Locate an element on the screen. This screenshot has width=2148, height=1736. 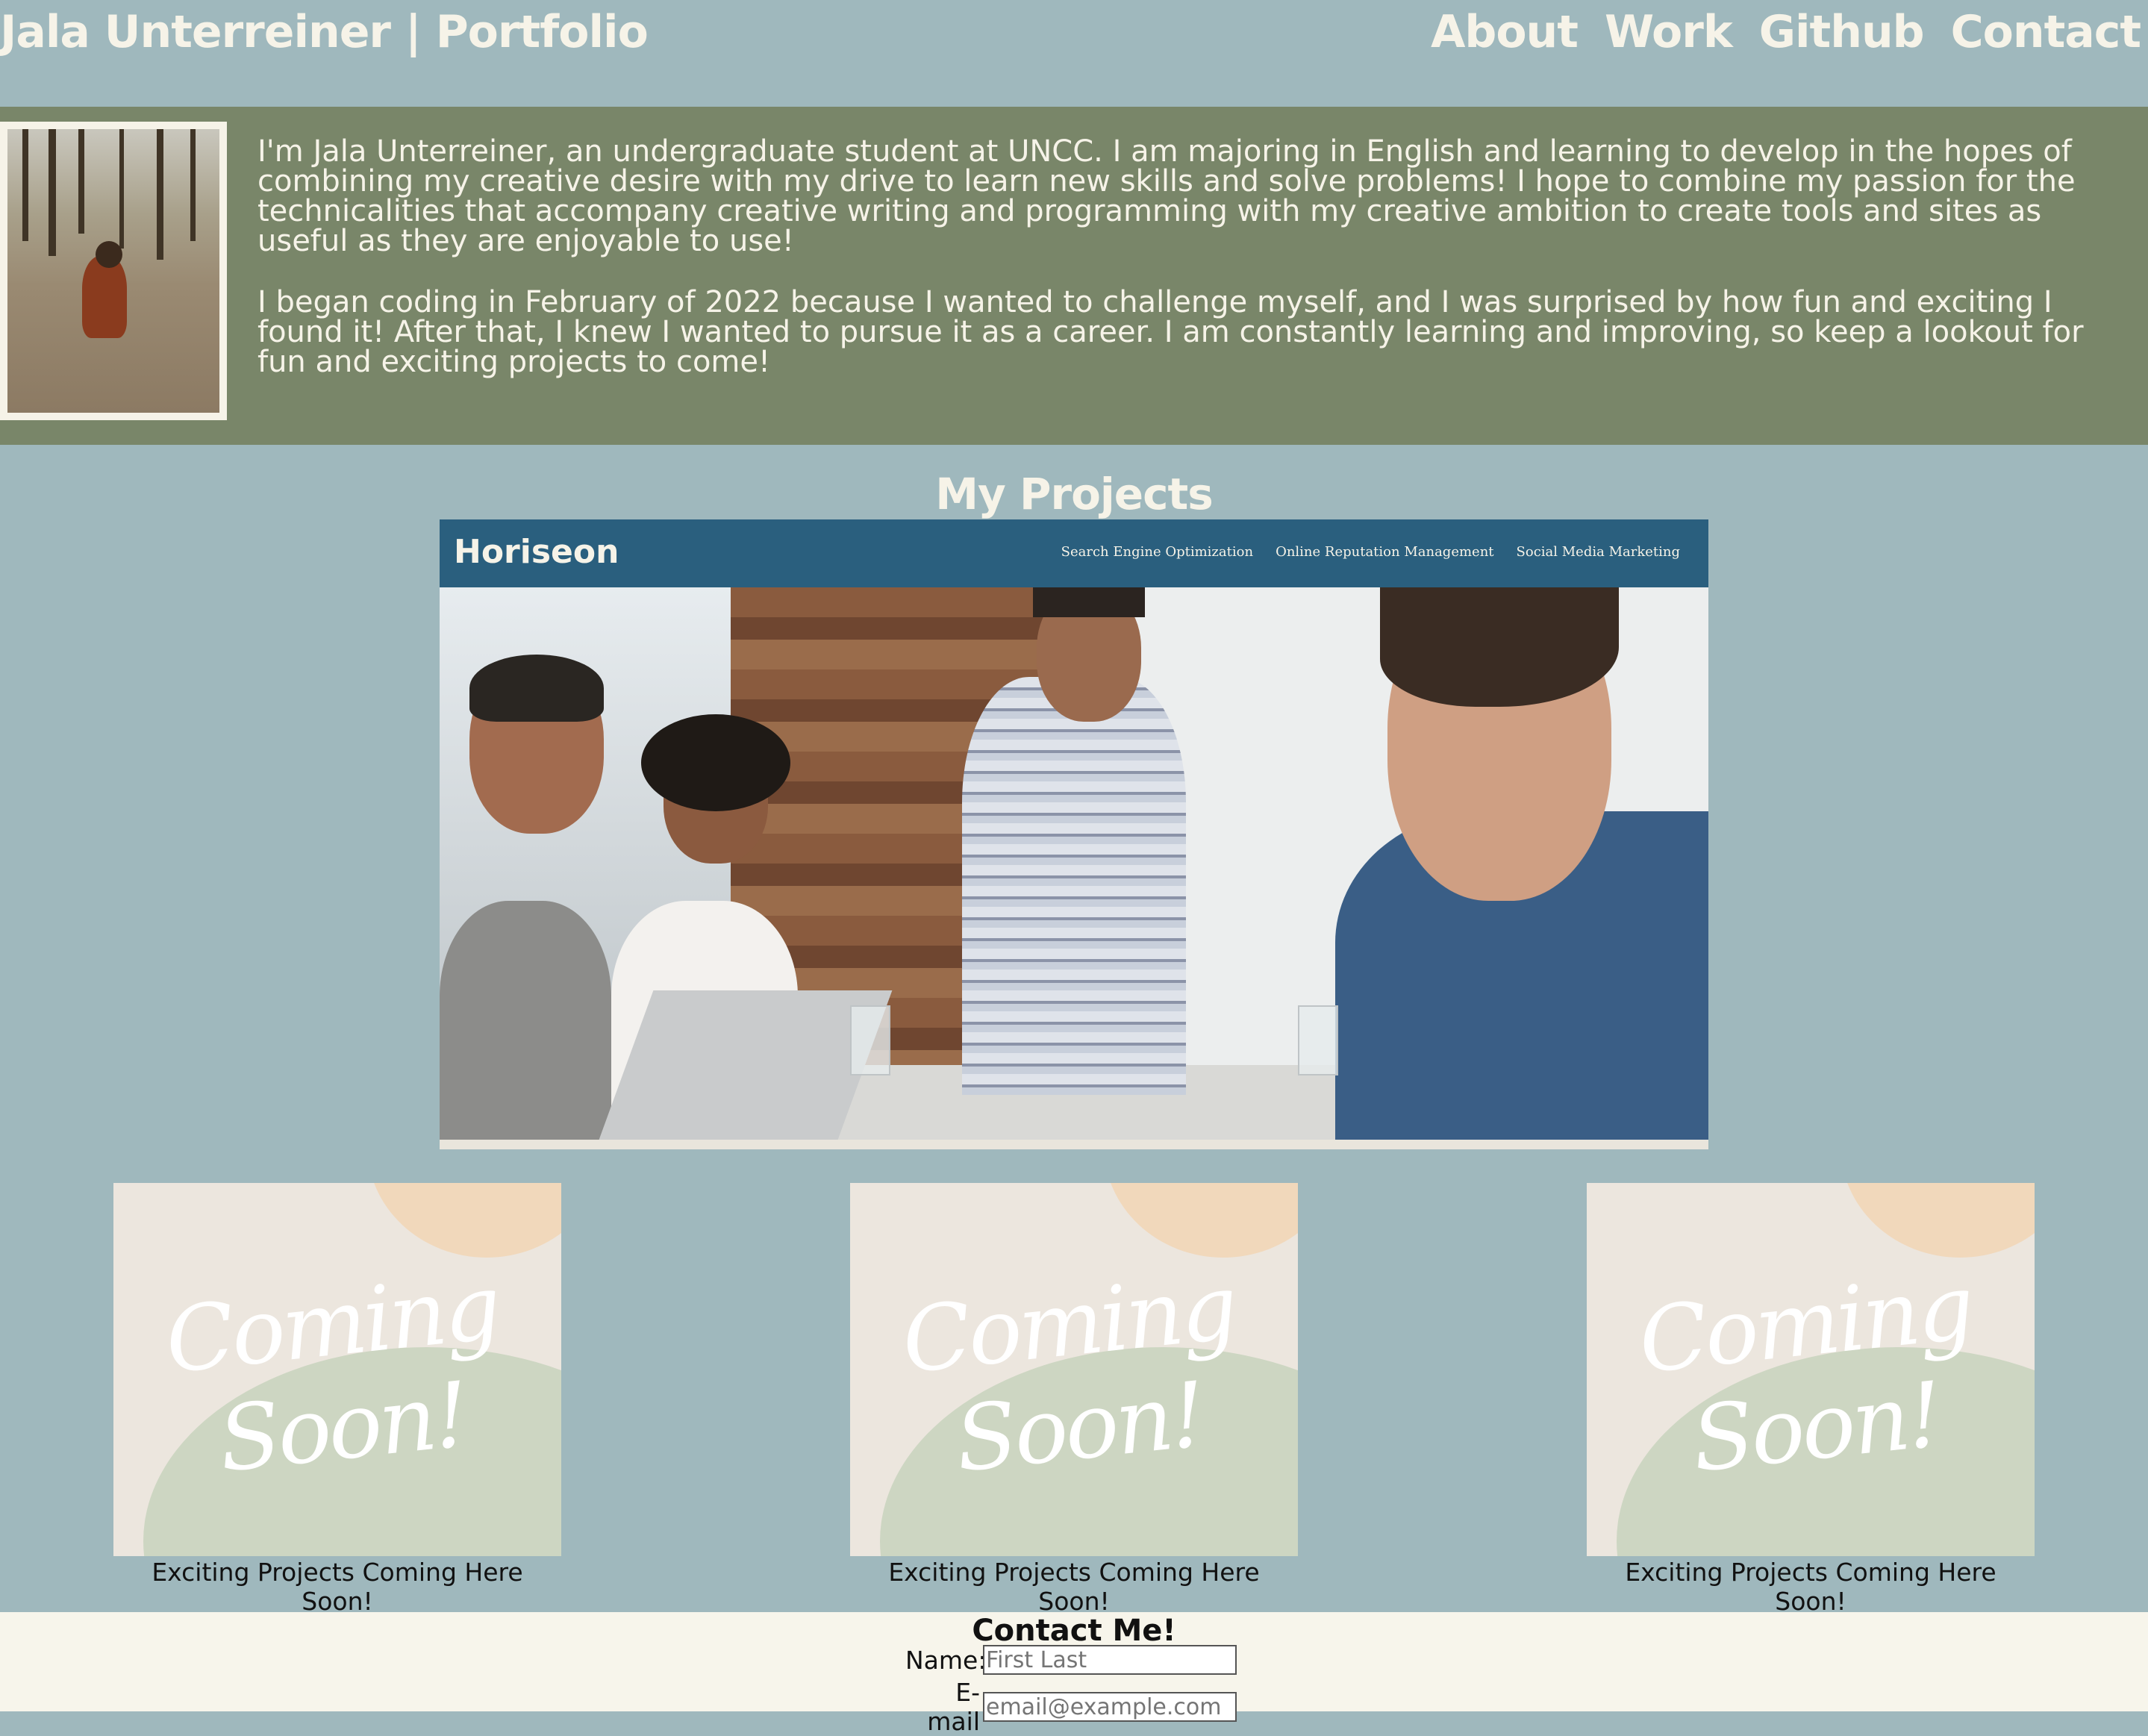
main-nav: About Work Github Contact is located at coordinates (1786, 32).